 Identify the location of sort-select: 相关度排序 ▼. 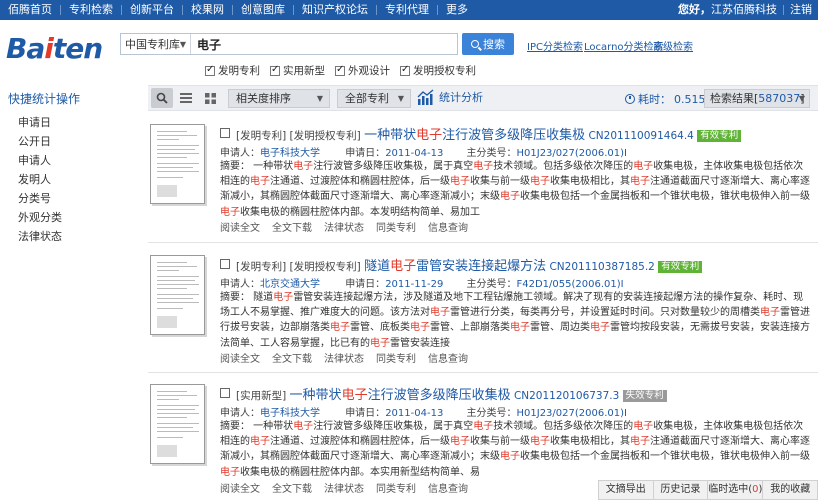
(279, 98).